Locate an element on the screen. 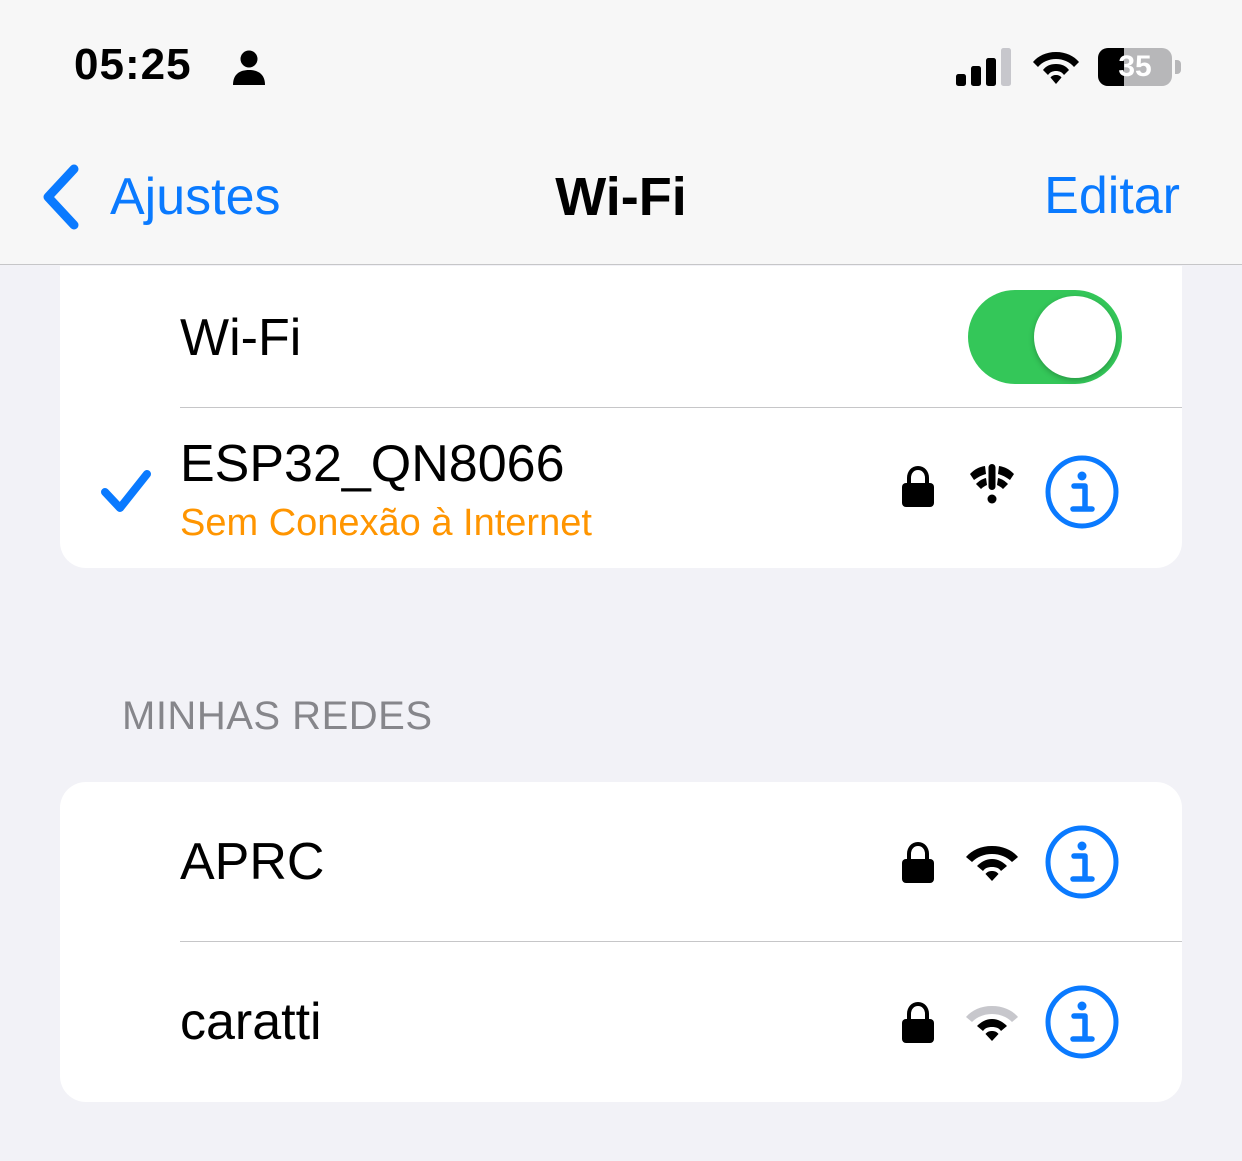  battery-icon: 35 is located at coordinates (1140, 68).